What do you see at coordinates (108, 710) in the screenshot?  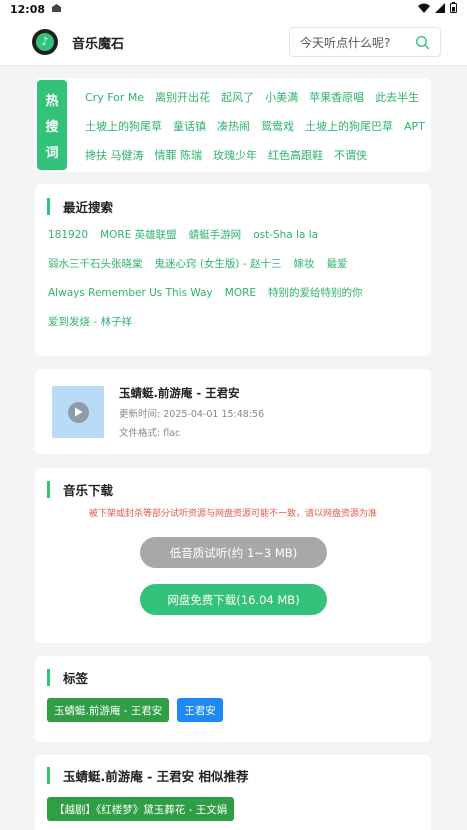 I see `tag-chip-song: 玉蜻蜓.前游庵 - 王君安` at bounding box center [108, 710].